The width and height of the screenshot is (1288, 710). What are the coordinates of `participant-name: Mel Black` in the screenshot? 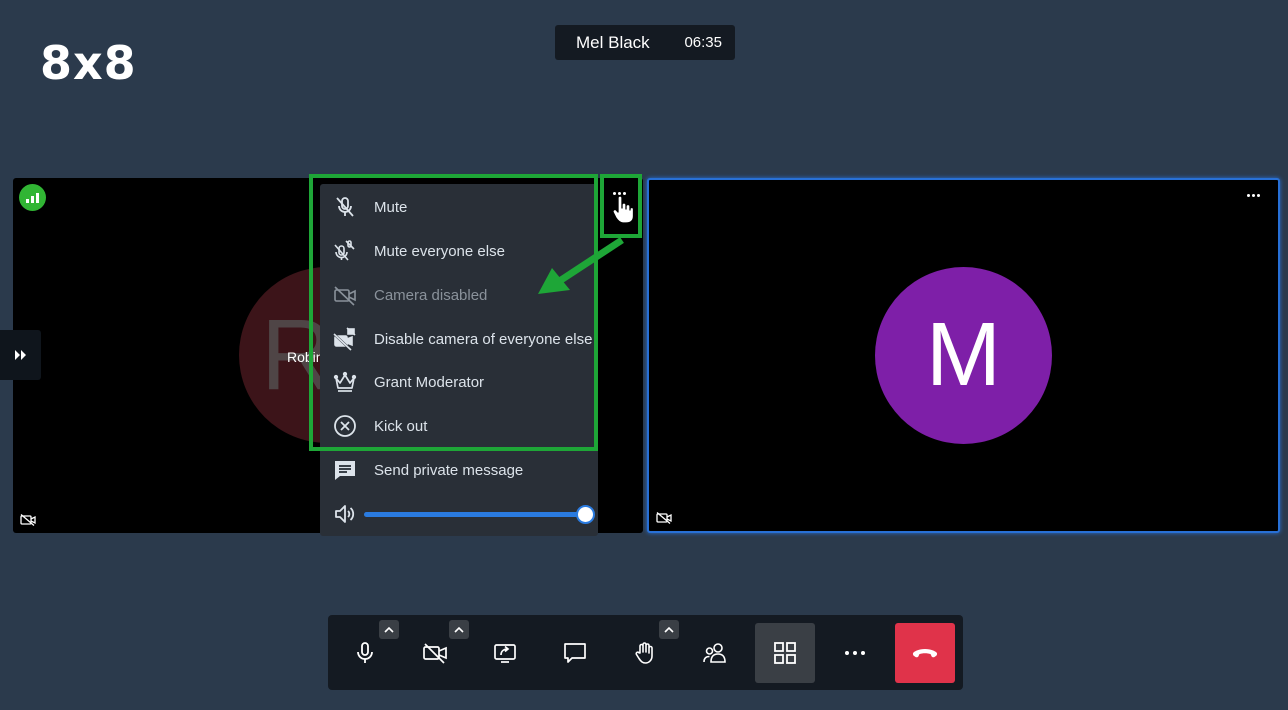 It's located at (613, 42).